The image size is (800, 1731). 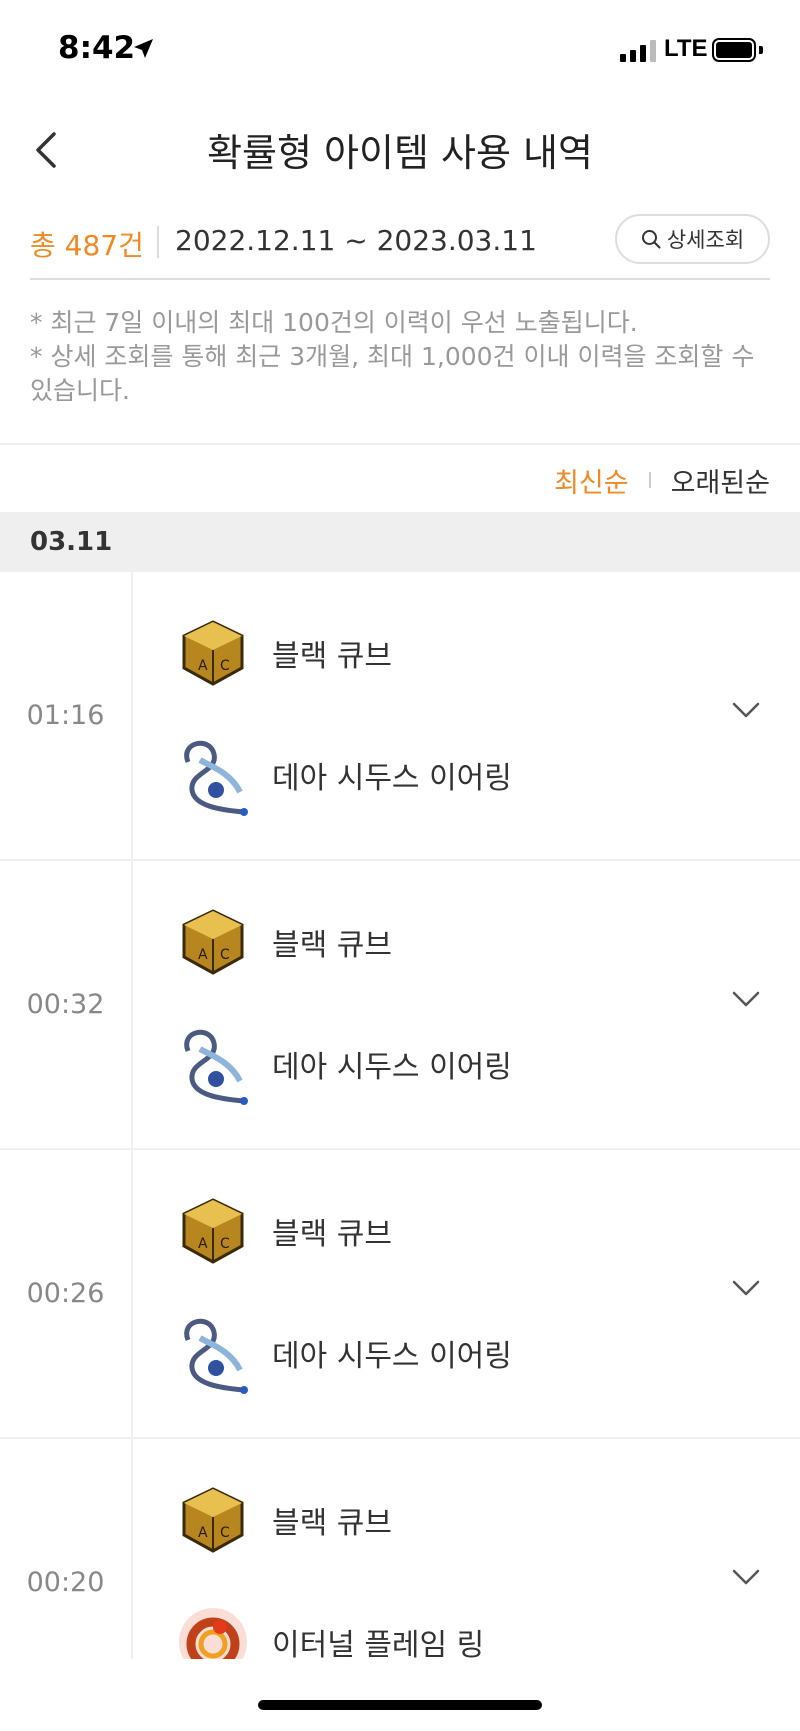 What do you see at coordinates (662, 480) in the screenshot?
I see `sort-options: 최신순 오래된순` at bounding box center [662, 480].